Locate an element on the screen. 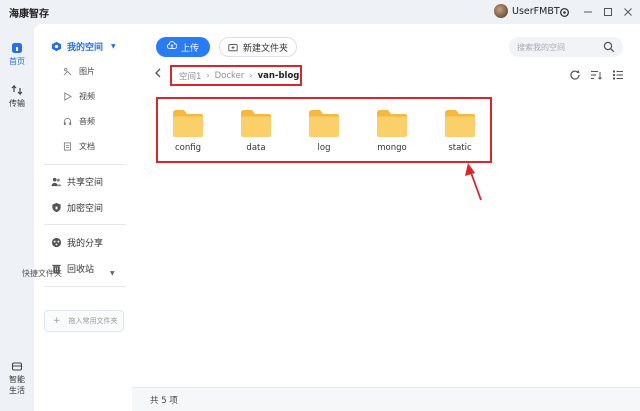 The image size is (640, 411). list-view-icon is located at coordinates (618, 75).